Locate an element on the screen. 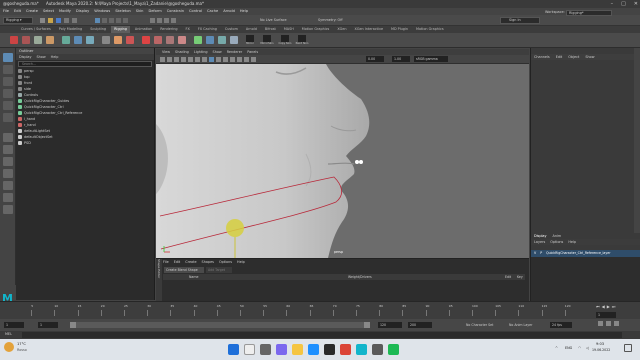  undo-icon is located at coordinates (66, 20).